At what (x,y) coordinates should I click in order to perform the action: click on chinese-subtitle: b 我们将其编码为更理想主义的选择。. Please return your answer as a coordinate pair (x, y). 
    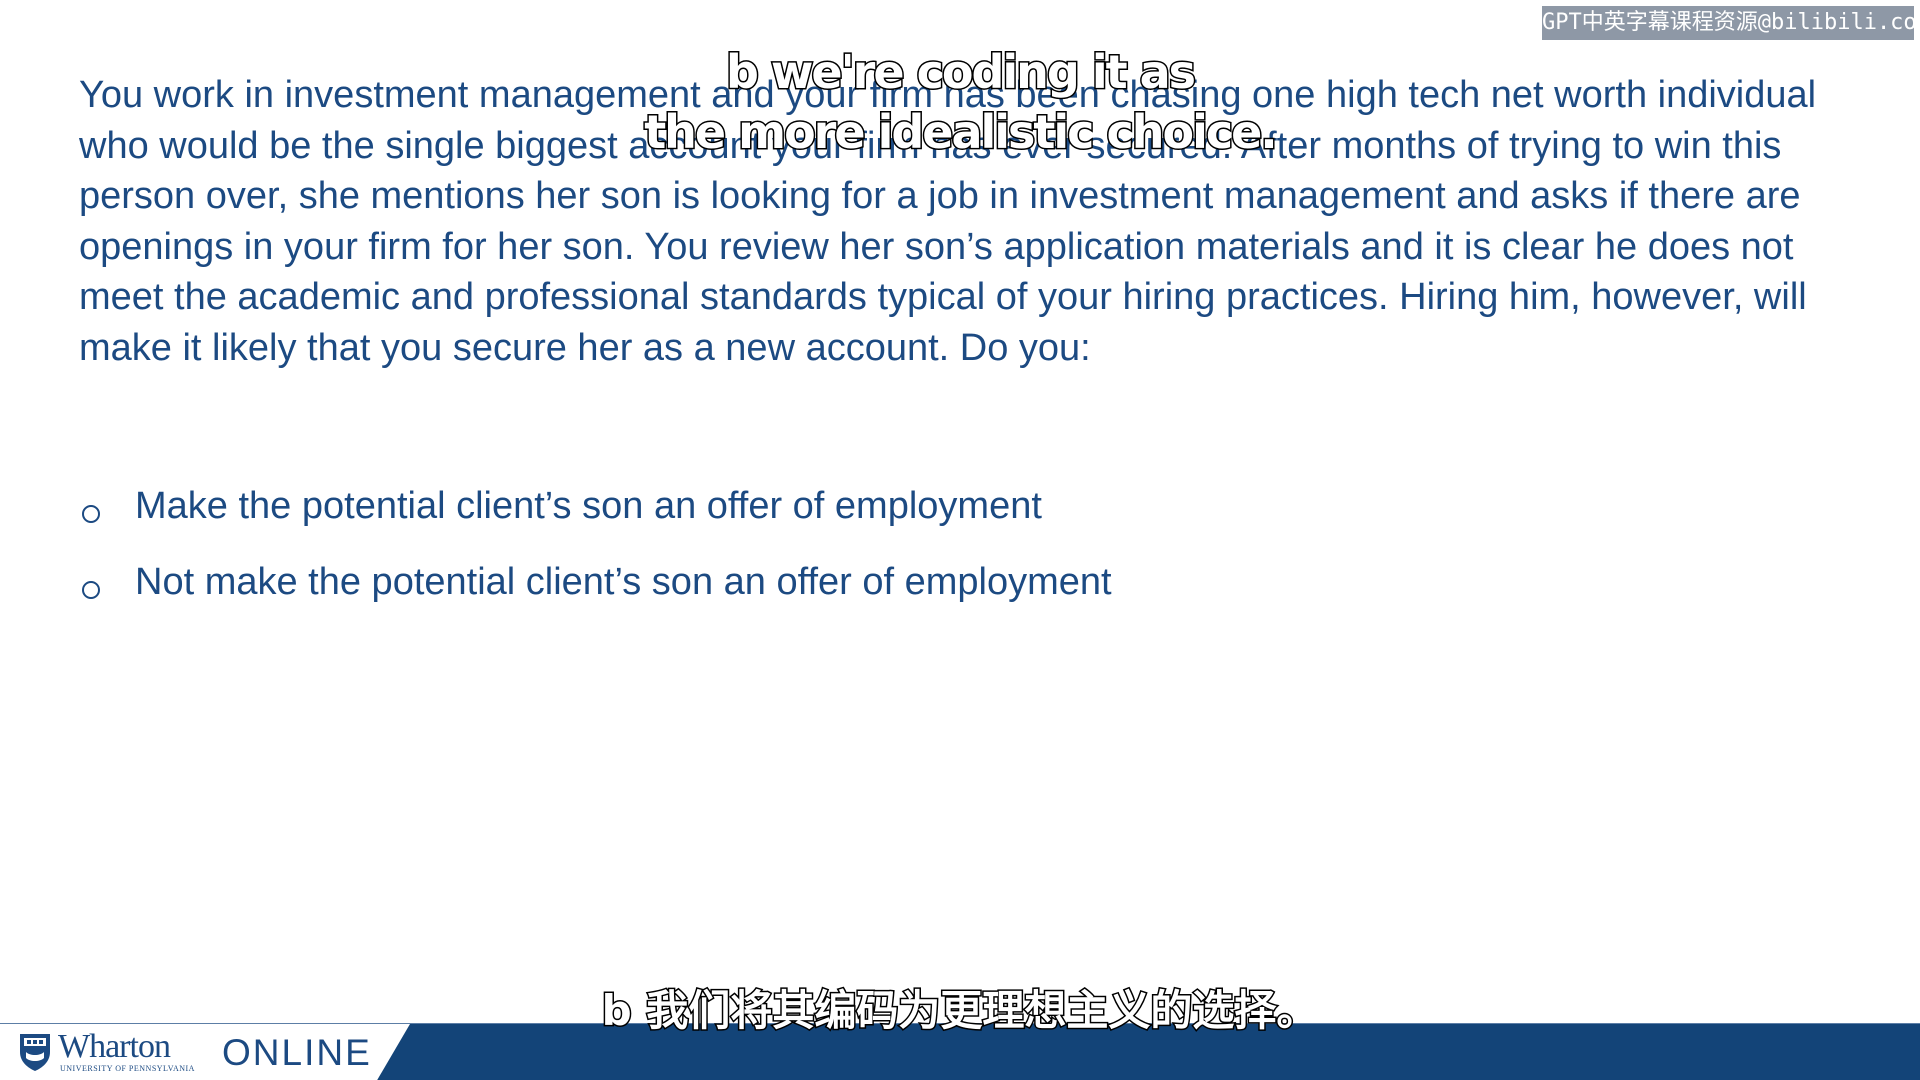
    Looking at the image, I should click on (960, 1011).